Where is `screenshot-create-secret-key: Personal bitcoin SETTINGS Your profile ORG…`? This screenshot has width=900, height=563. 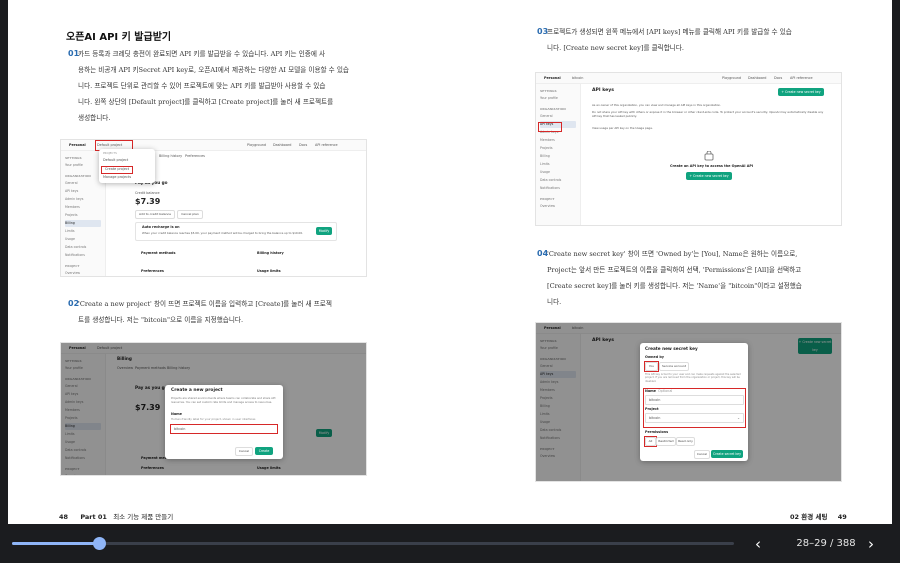
screenshot-create-secret-key: Personal bitcoin SETTINGS Your profile ORG… is located at coordinates (688, 402).